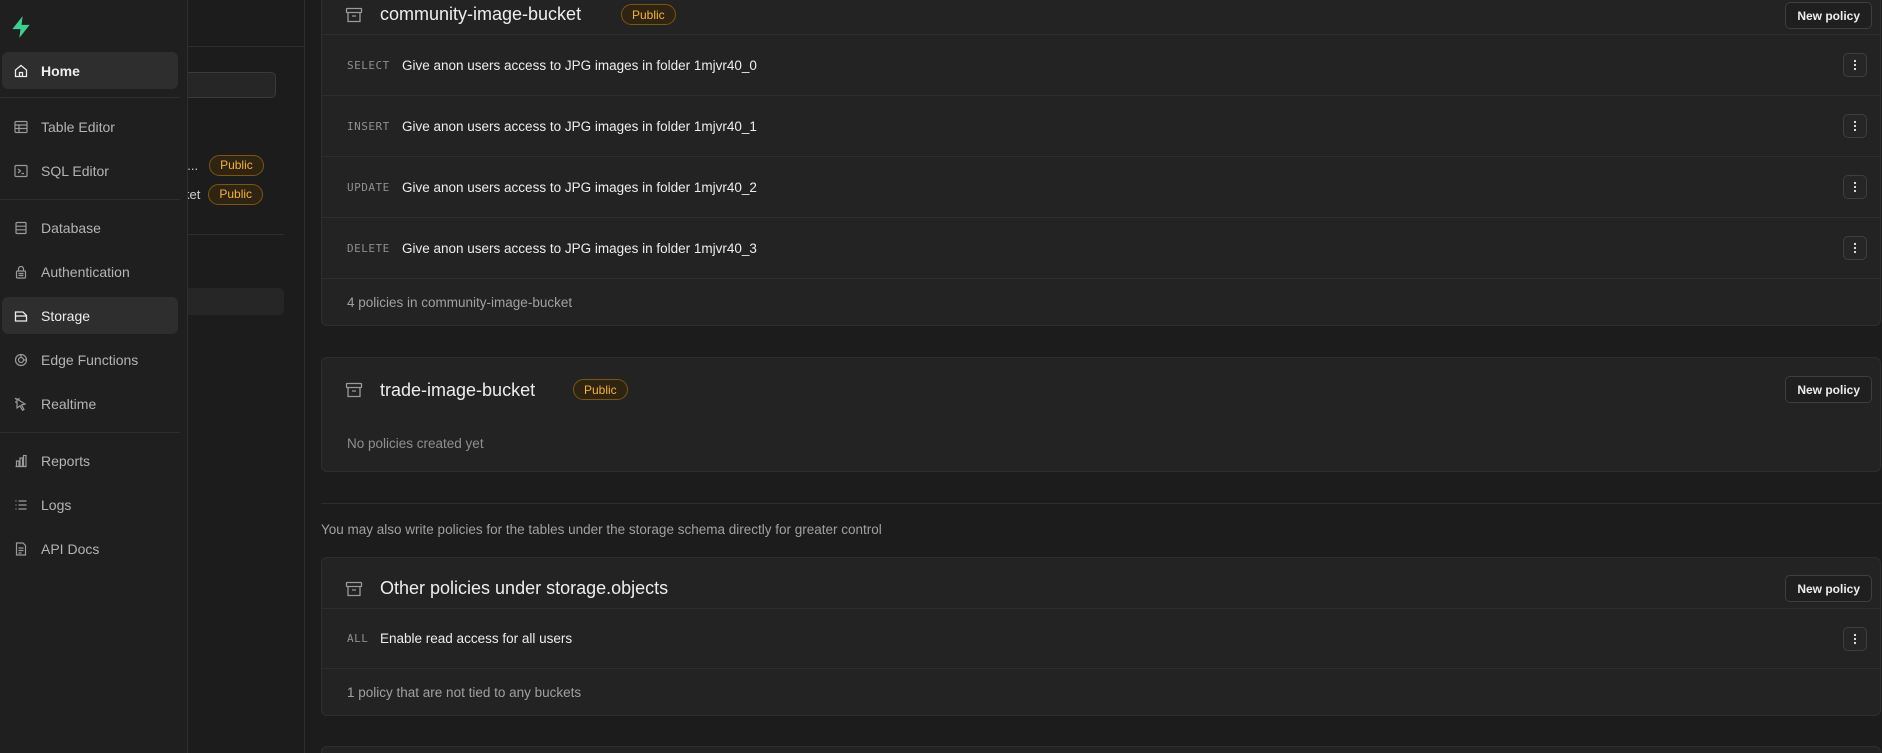 This screenshot has width=1882, height=753. I want to click on policy-count-text: 4 policies in community-image-bucket, so click(460, 302).